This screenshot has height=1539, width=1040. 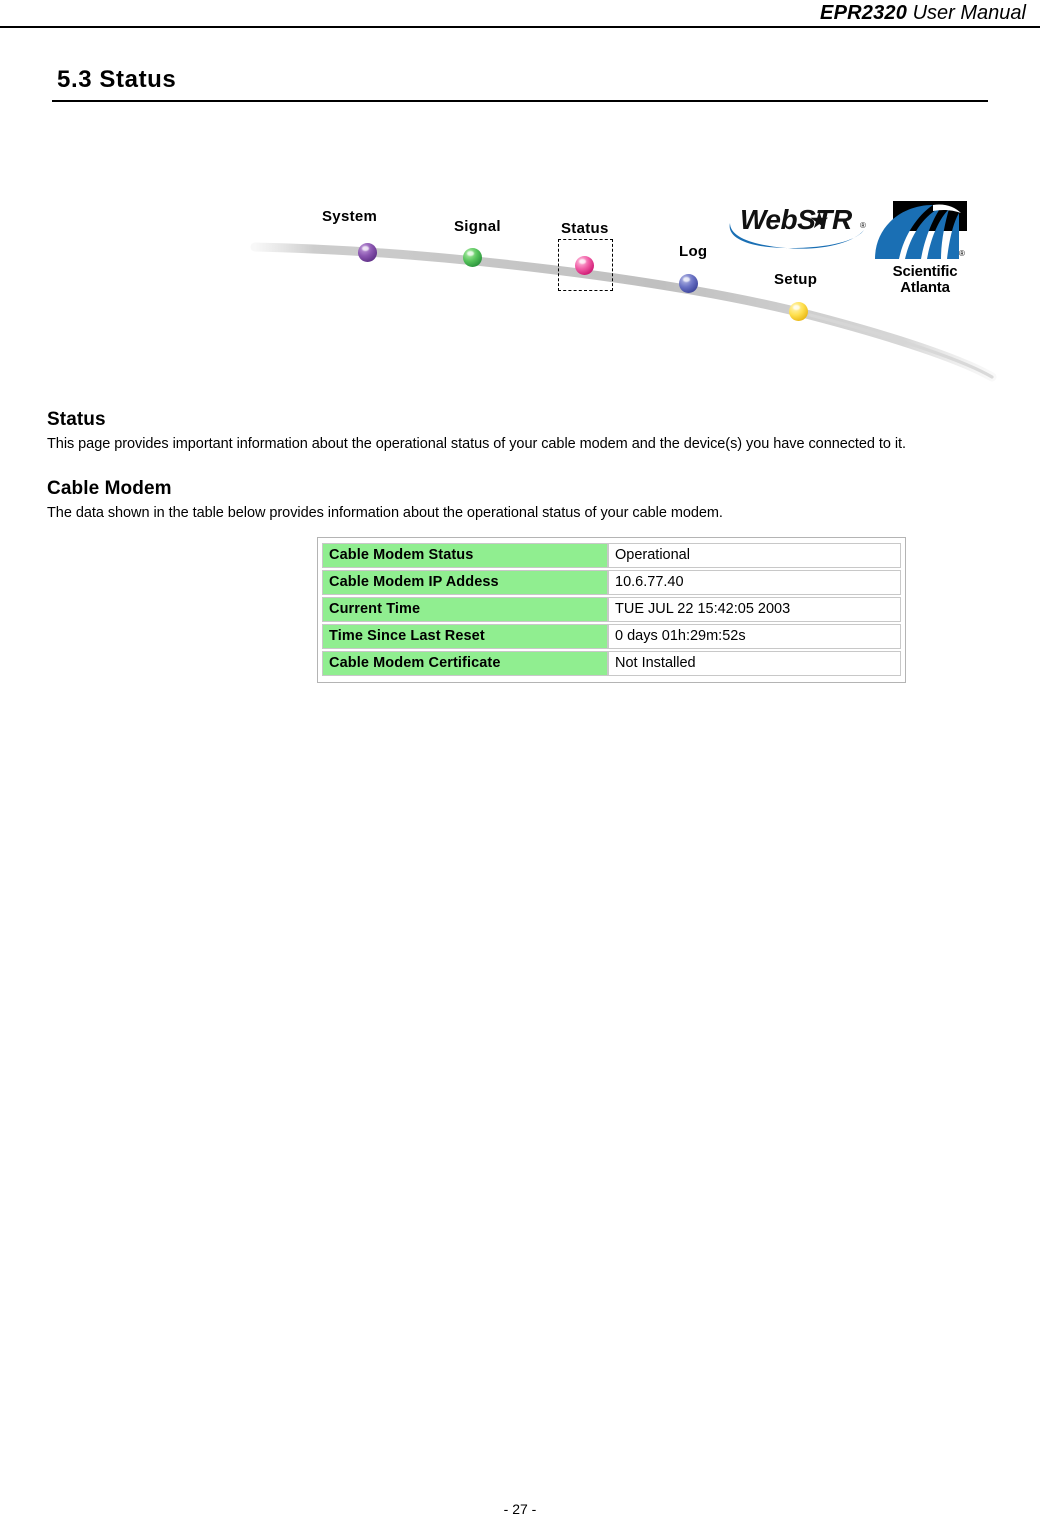 What do you see at coordinates (584, 265) in the screenshot?
I see `nav-node-status` at bounding box center [584, 265].